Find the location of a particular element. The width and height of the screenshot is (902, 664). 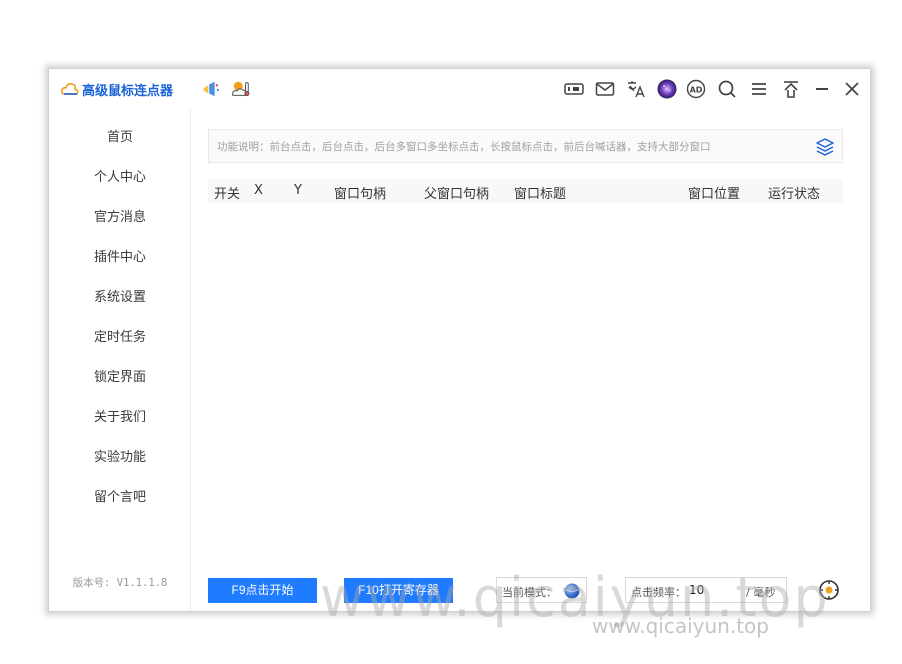

column-header-x: X is located at coordinates (258, 190).